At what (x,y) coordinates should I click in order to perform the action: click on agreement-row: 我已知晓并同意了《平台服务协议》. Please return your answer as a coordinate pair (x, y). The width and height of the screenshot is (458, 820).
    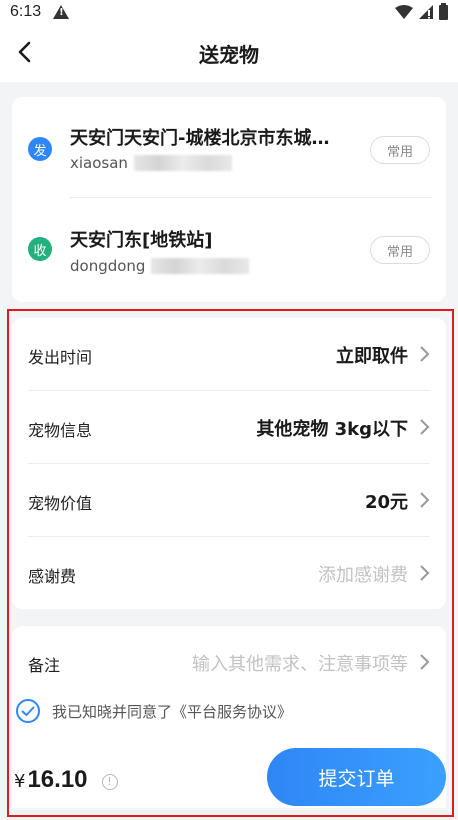
    Looking at the image, I should click on (154, 711).